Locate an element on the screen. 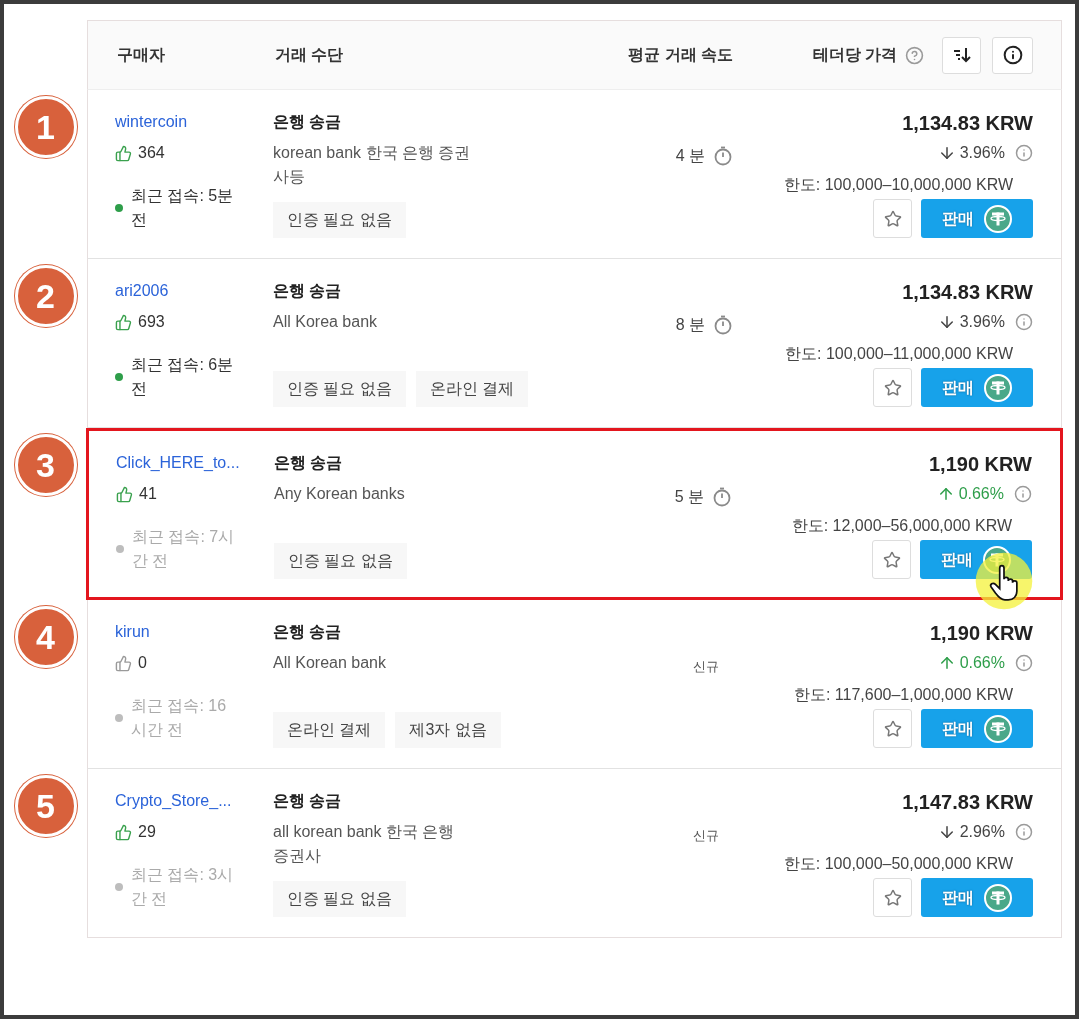 The image size is (1079, 1019). sort-button is located at coordinates (961, 55).